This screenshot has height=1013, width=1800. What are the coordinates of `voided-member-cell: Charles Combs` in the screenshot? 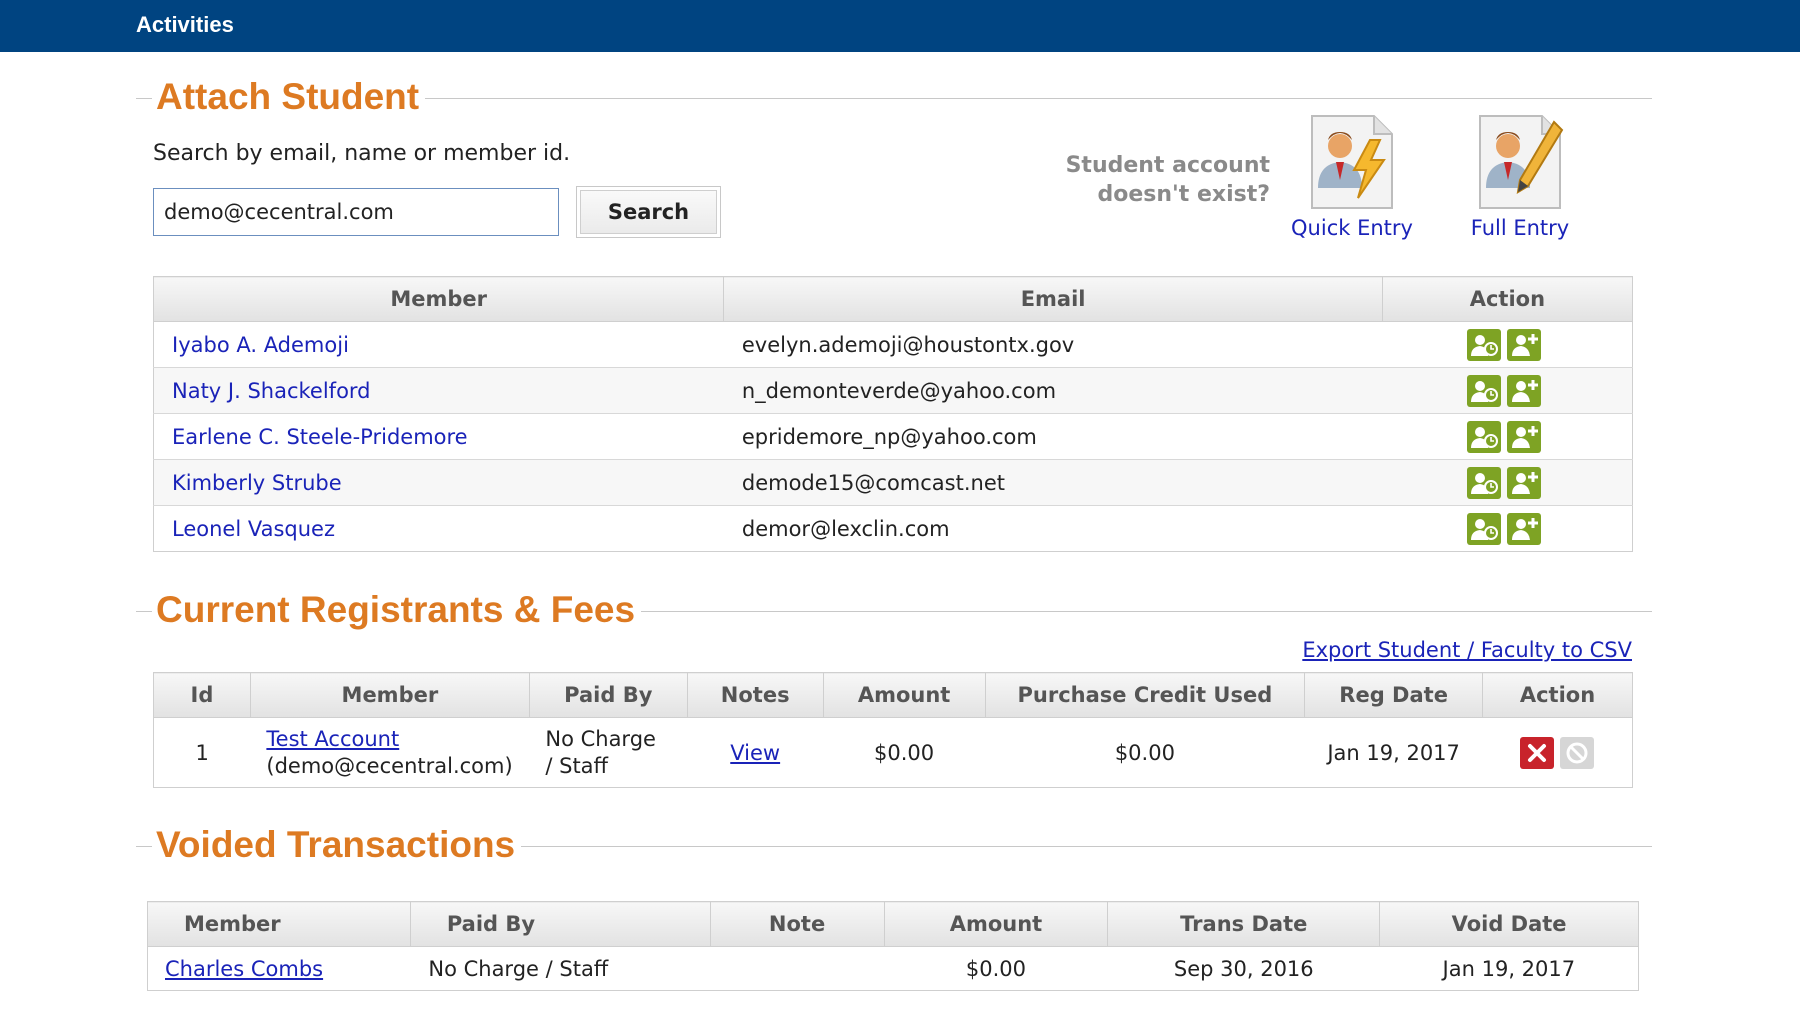 It's located at (279, 968).